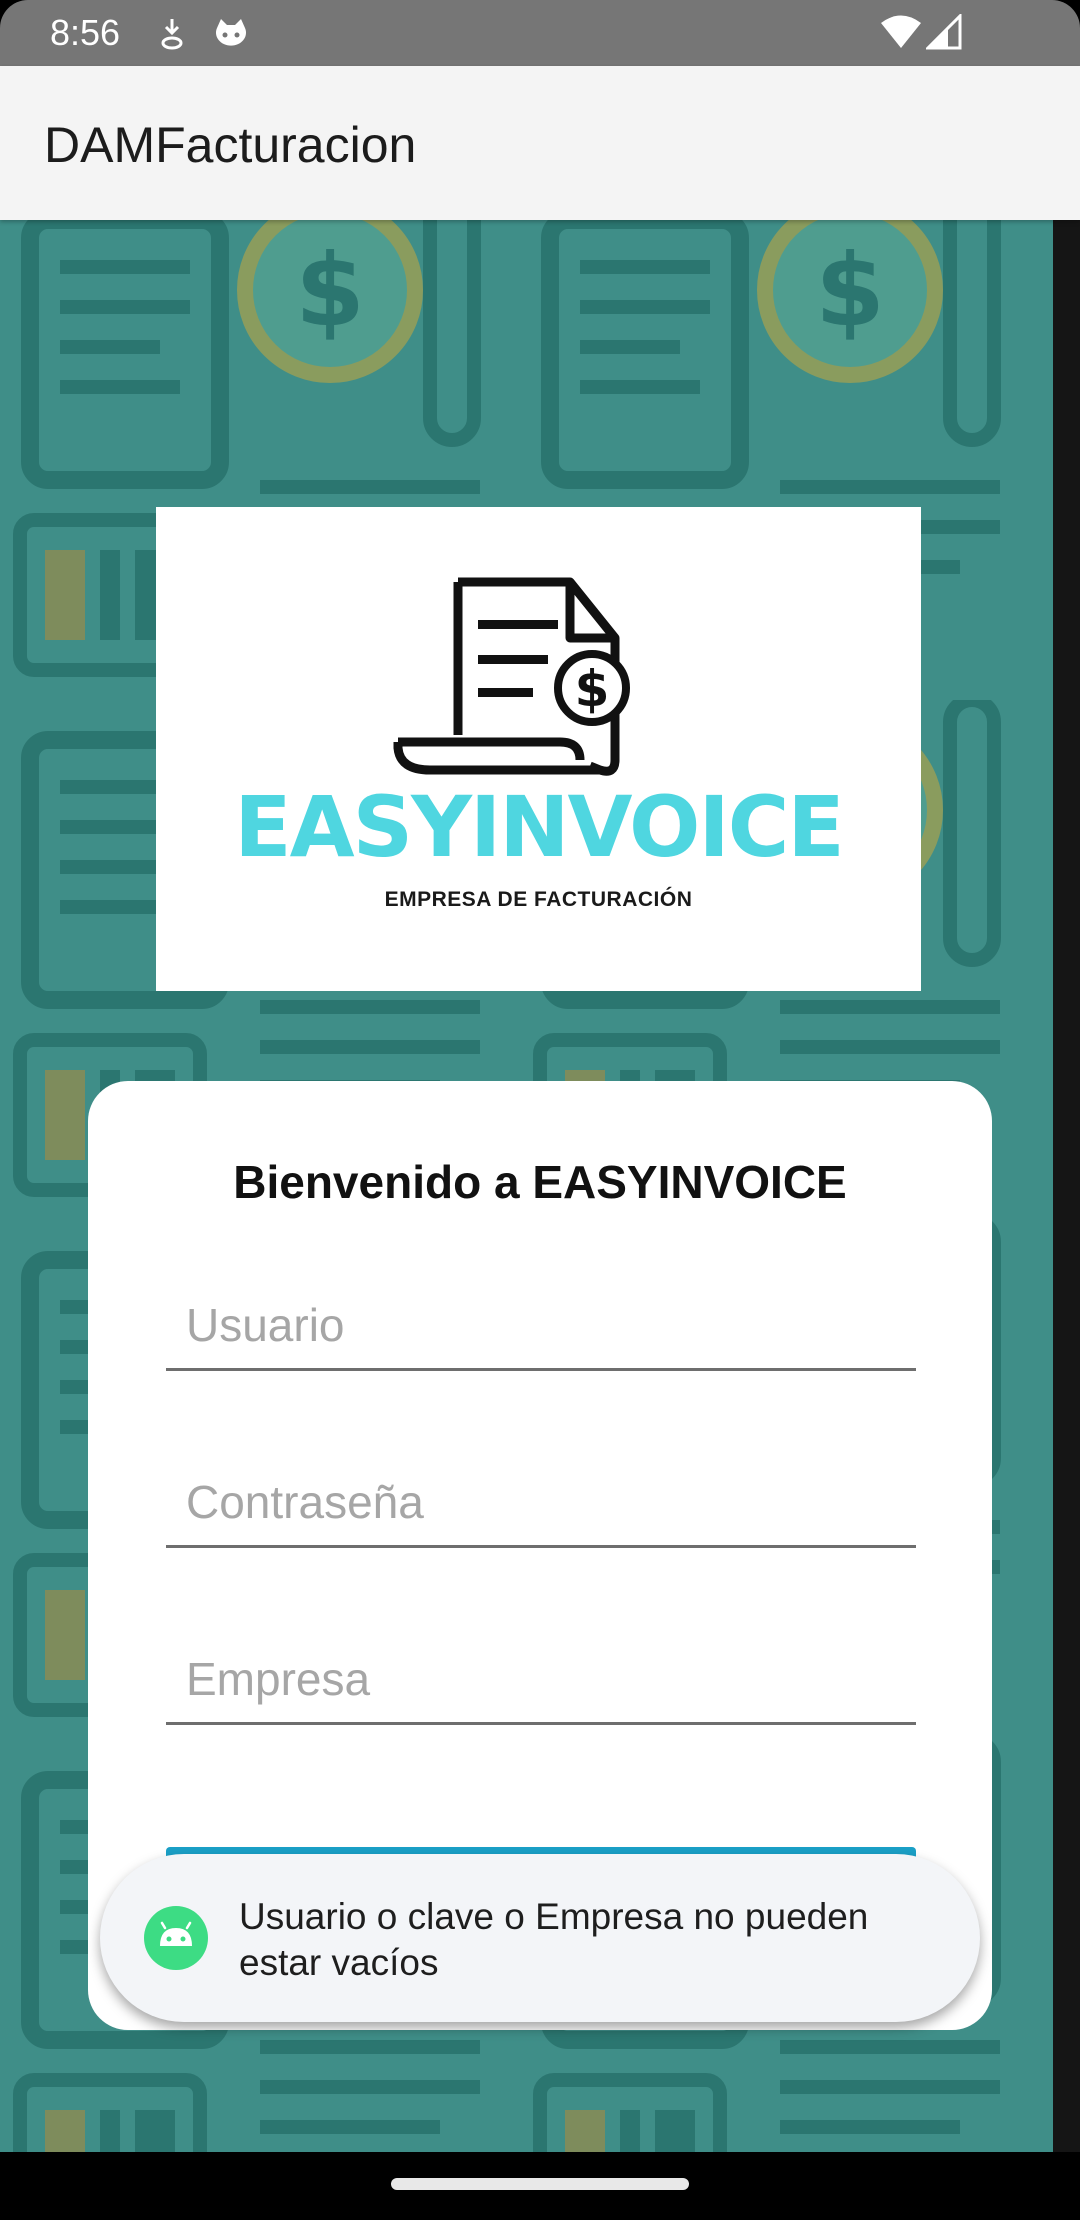 The image size is (1080, 2220). I want to click on company-field, so click(541, 1680).